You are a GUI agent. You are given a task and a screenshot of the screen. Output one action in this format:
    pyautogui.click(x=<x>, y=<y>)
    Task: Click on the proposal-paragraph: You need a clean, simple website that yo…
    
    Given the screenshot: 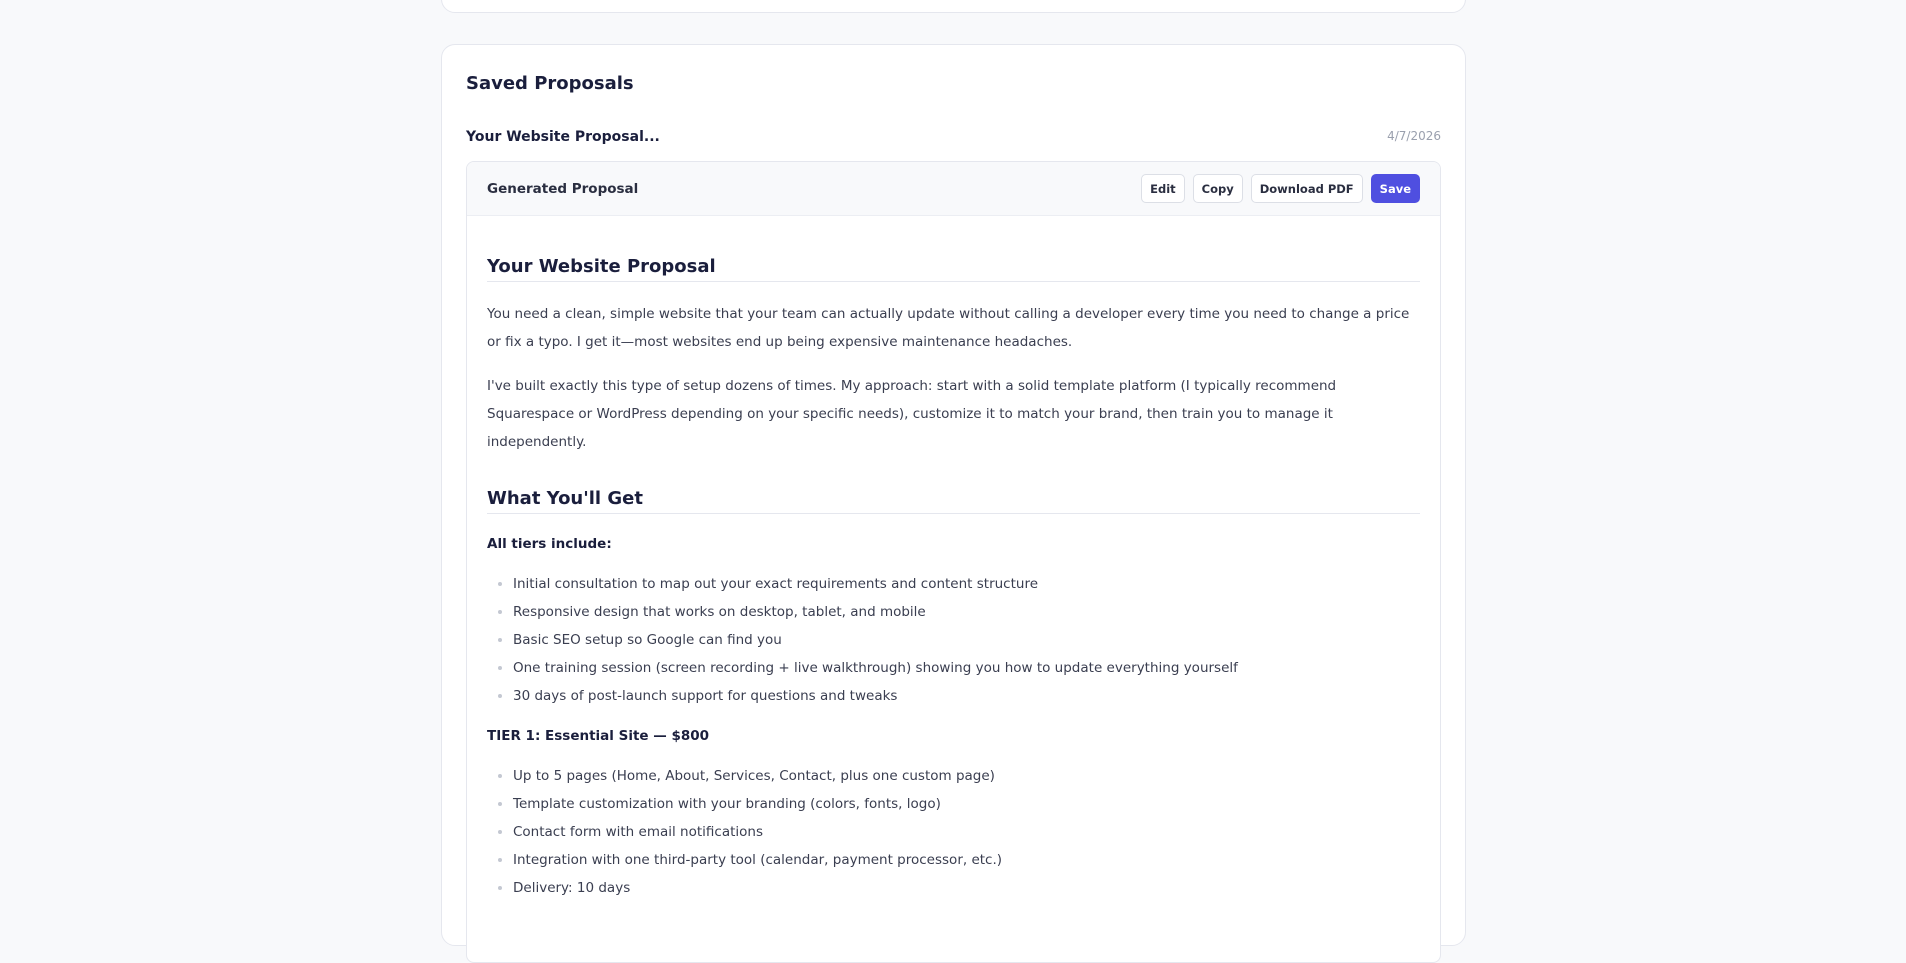 What is the action you would take?
    pyautogui.click(x=948, y=328)
    